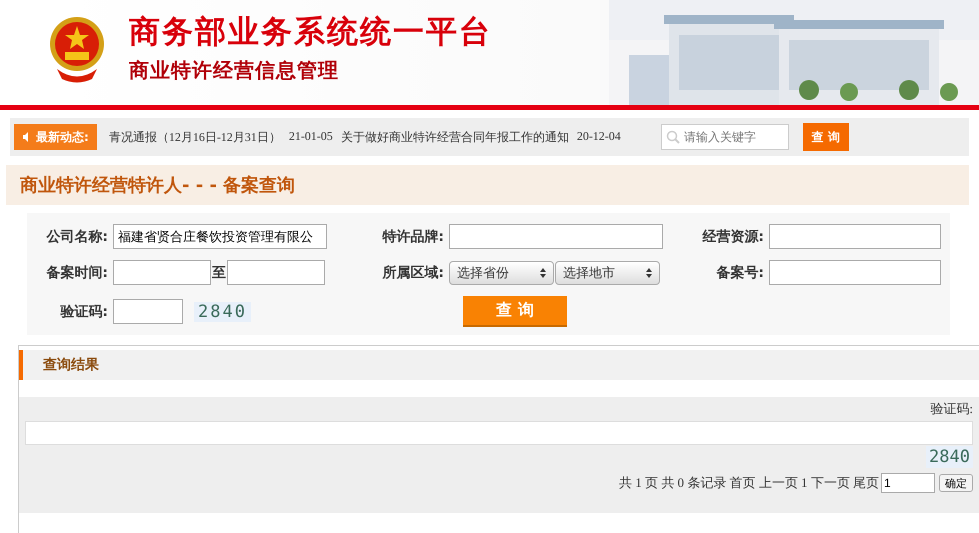 The image size is (979, 533). Describe the element at coordinates (413, 237) in the screenshot. I see `field-label: 特许品牌:` at that location.